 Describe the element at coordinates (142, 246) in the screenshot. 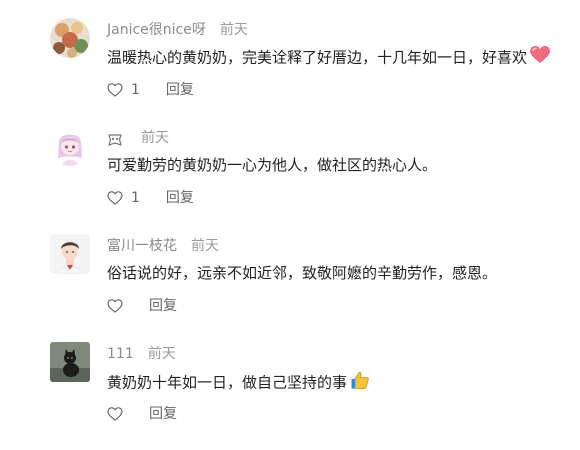

I see `username: 富川一枝花` at that location.